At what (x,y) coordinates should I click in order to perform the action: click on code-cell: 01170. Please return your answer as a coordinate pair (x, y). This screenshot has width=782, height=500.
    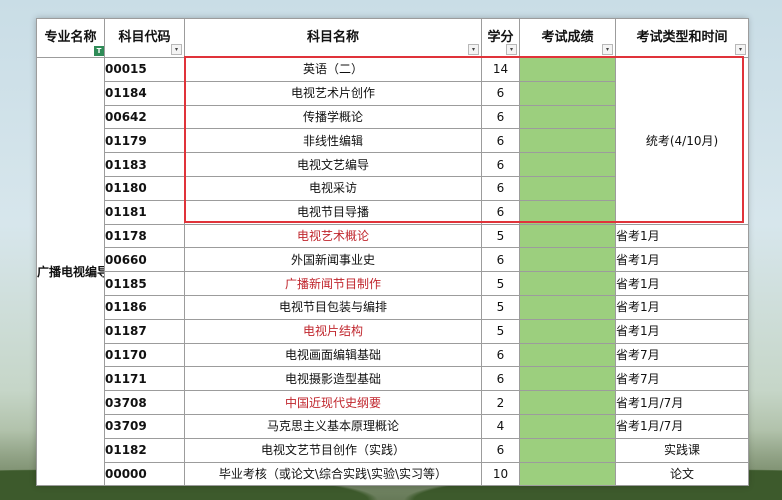
    Looking at the image, I should click on (144, 355).